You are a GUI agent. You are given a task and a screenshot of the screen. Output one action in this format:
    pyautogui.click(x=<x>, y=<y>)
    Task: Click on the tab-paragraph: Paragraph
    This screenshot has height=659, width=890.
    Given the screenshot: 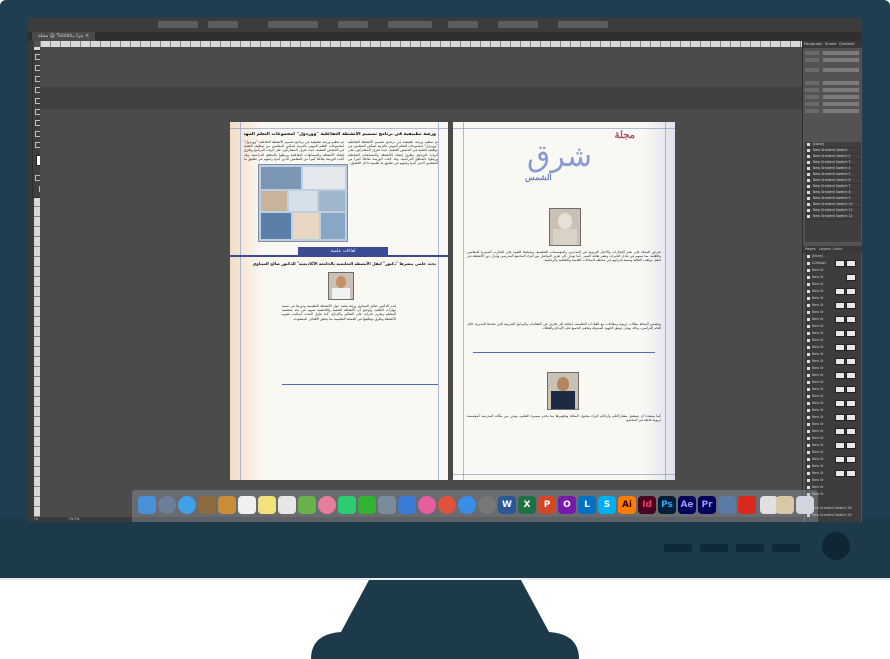 What is the action you would take?
    pyautogui.click(x=813, y=44)
    